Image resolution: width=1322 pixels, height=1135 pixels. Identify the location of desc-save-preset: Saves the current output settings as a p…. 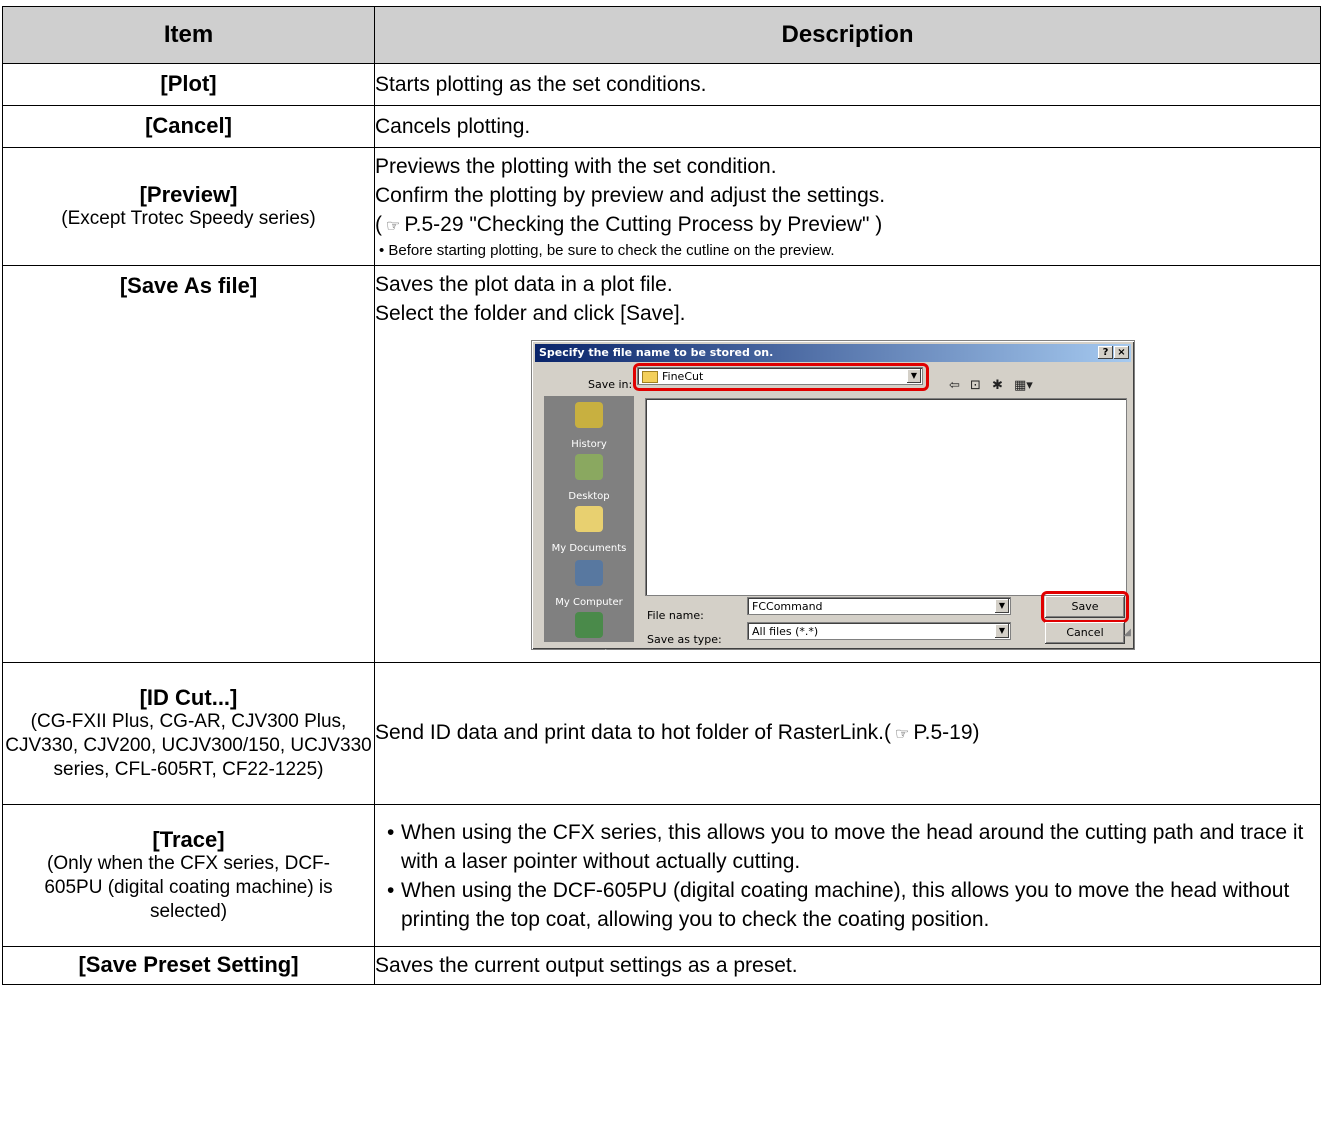
(847, 965).